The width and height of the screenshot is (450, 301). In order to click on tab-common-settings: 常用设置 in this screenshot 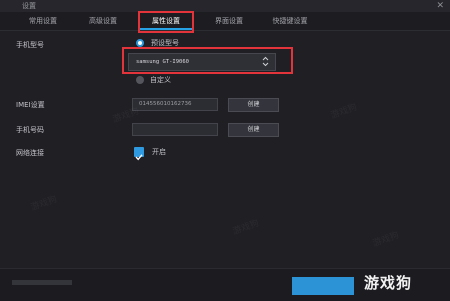, I will do `click(43, 21)`.